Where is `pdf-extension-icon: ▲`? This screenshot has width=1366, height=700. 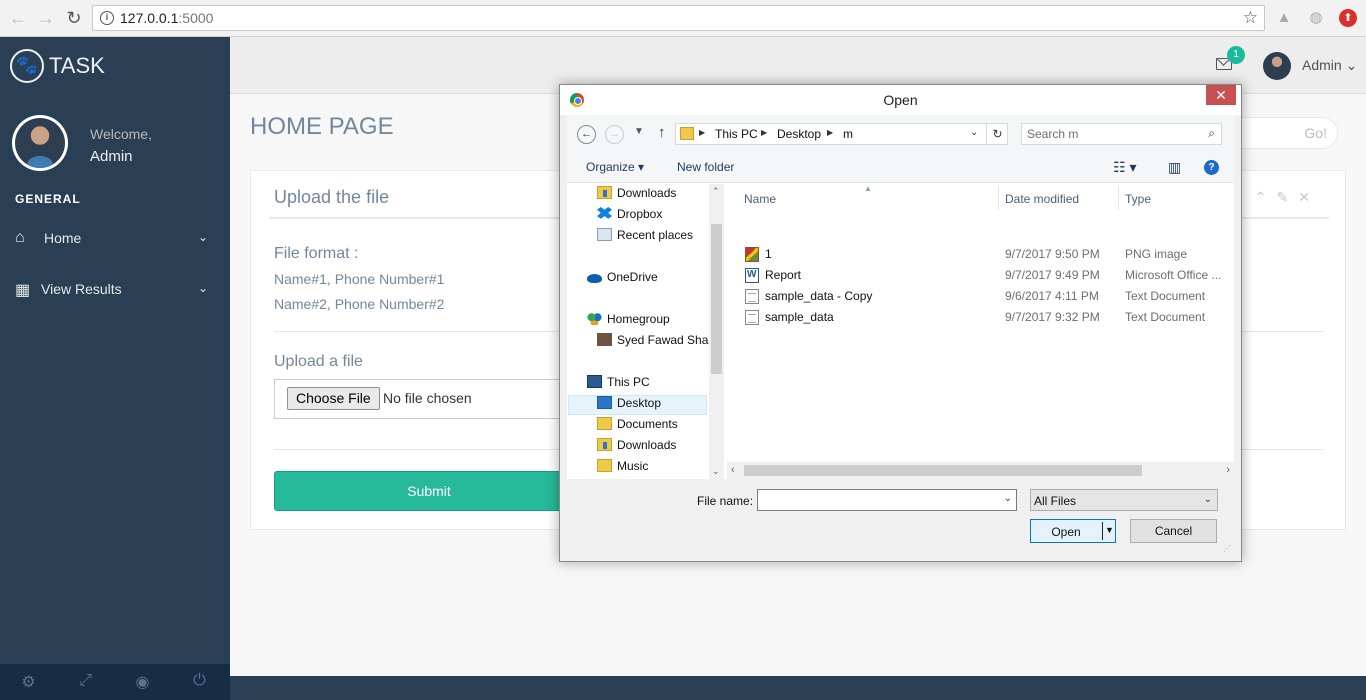 pdf-extension-icon: ▲ is located at coordinates (1284, 18).